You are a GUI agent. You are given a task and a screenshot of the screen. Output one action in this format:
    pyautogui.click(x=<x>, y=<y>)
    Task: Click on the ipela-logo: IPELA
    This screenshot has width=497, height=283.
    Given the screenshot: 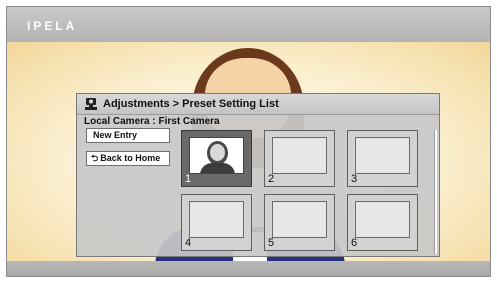 What is the action you would take?
    pyautogui.click(x=52, y=26)
    